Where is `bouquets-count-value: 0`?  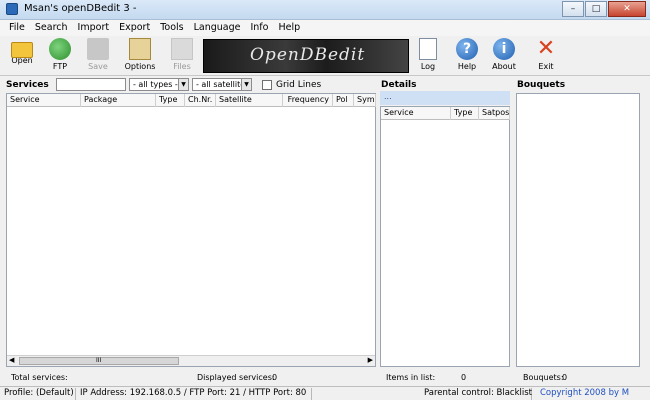
bouquets-count-value: 0 is located at coordinates (565, 377).